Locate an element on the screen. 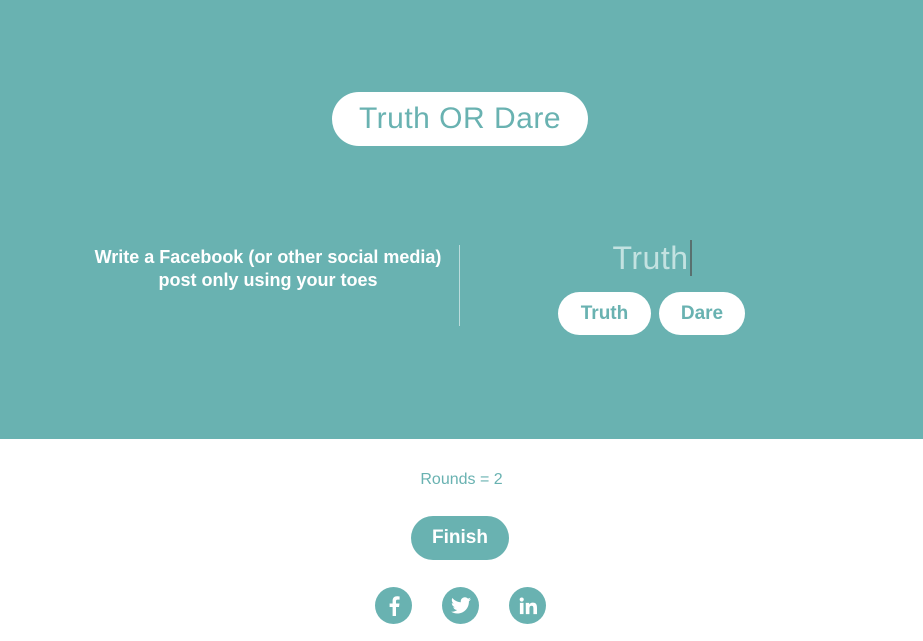 The image size is (923, 641). linkedin-share-button is located at coordinates (527, 605).